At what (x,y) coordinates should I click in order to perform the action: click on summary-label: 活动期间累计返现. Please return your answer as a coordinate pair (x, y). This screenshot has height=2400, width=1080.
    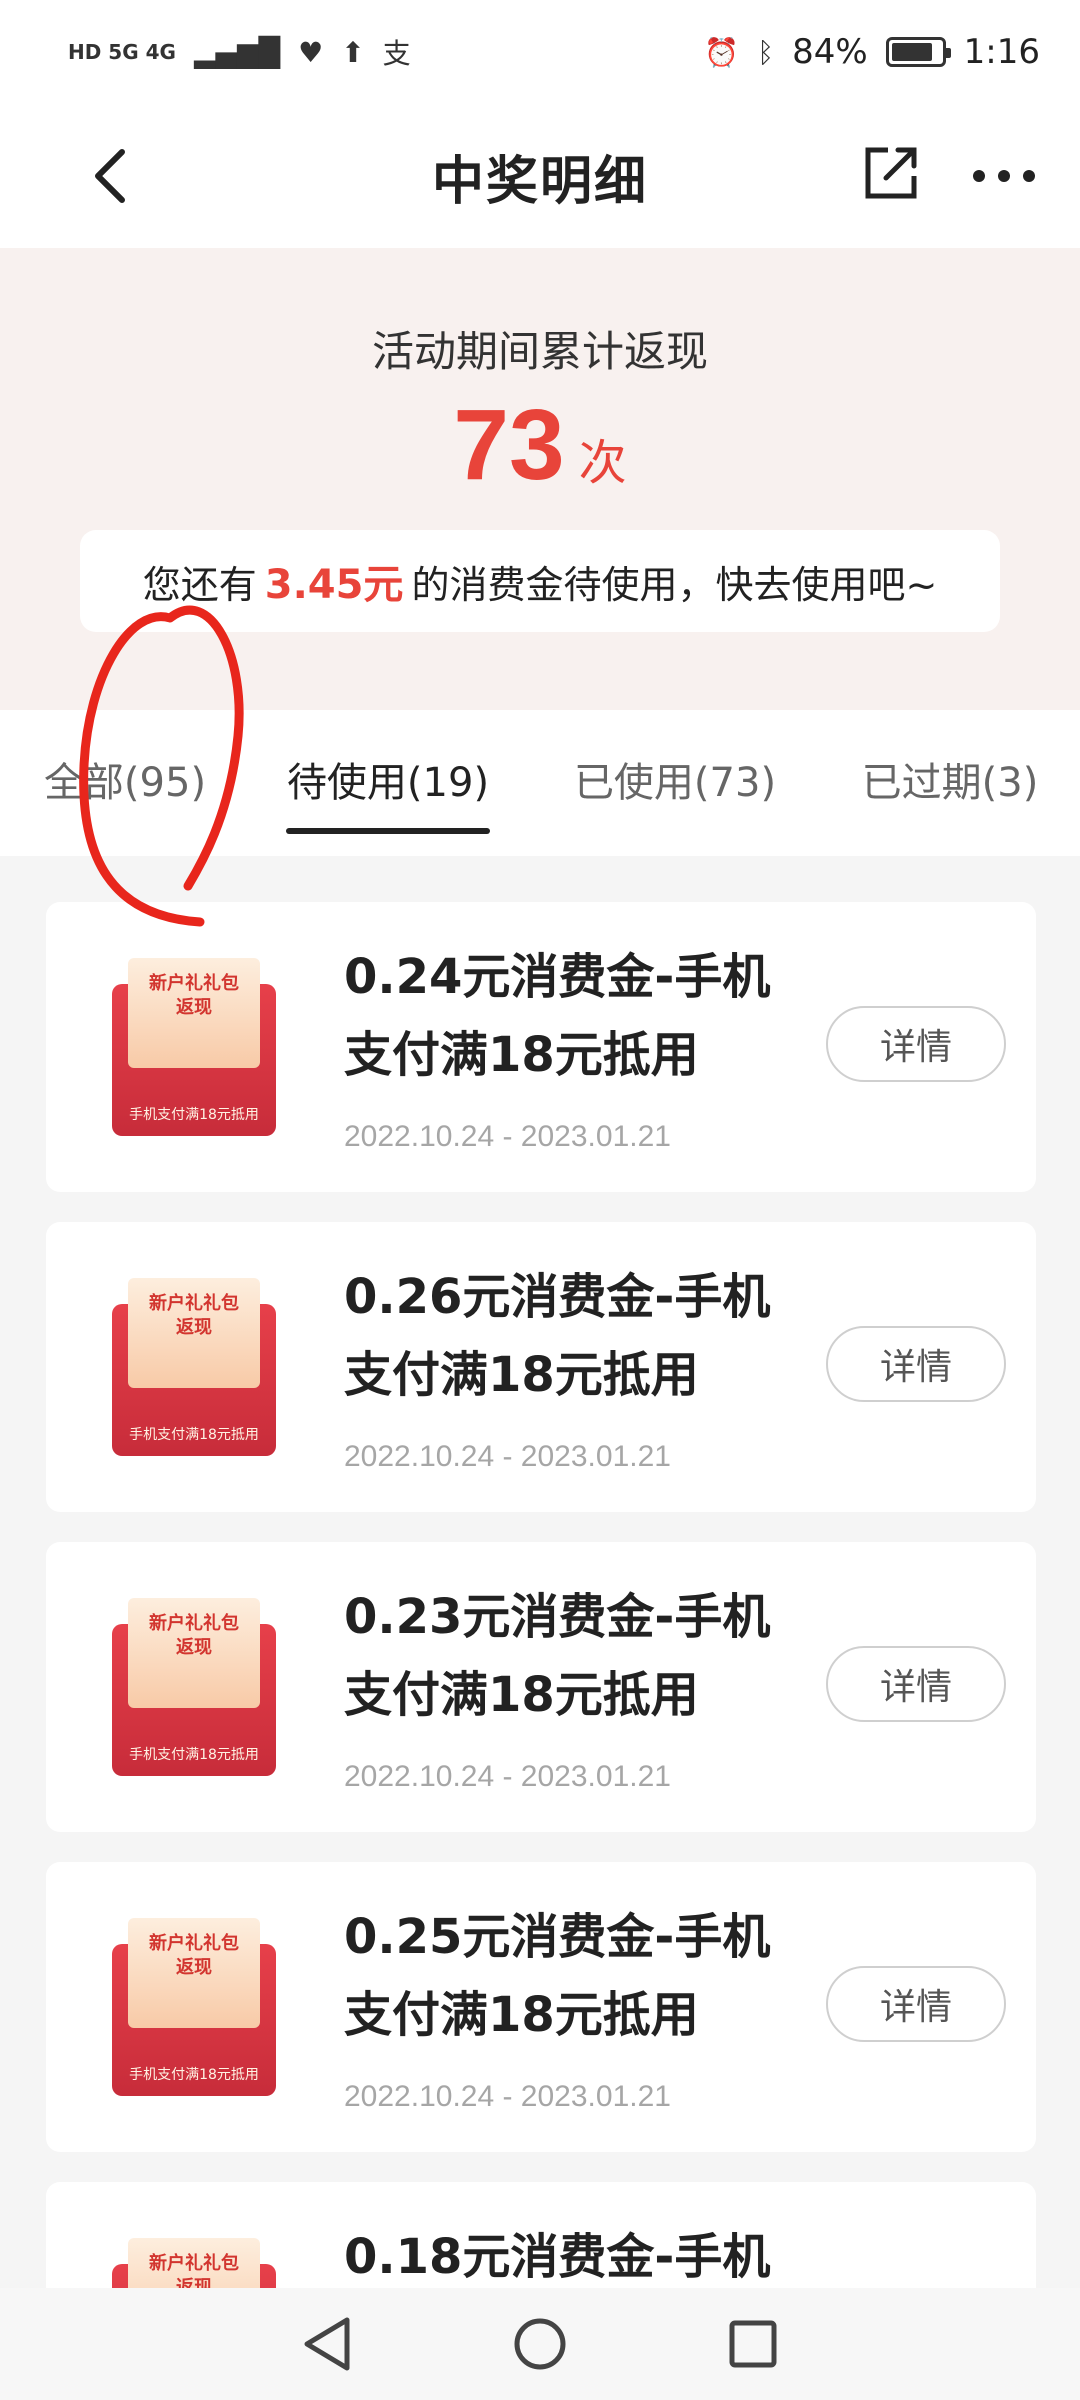
    Looking at the image, I should click on (539, 351).